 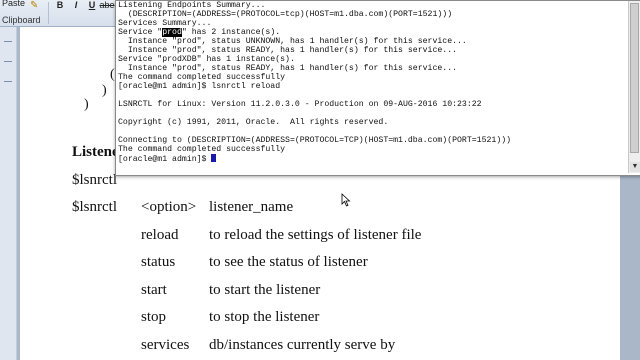 I want to click on terminal-line: Service "prodXDB" has 1 instance(s)., so click(x=206, y=59).